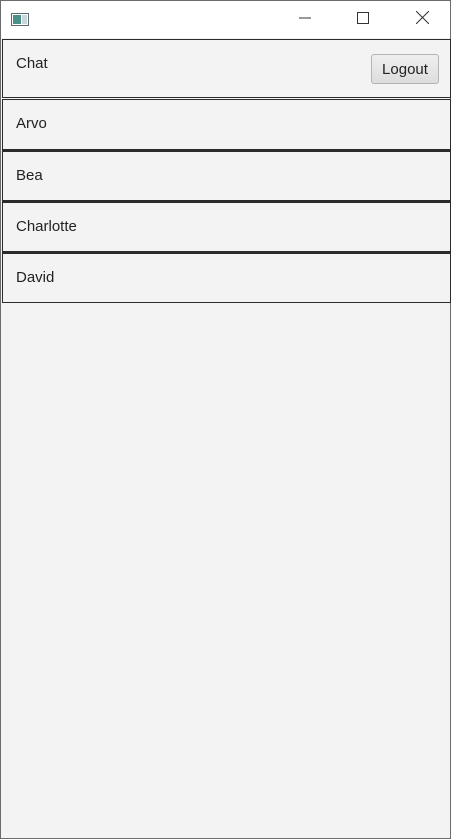  I want to click on maximize-button, so click(363, 19).